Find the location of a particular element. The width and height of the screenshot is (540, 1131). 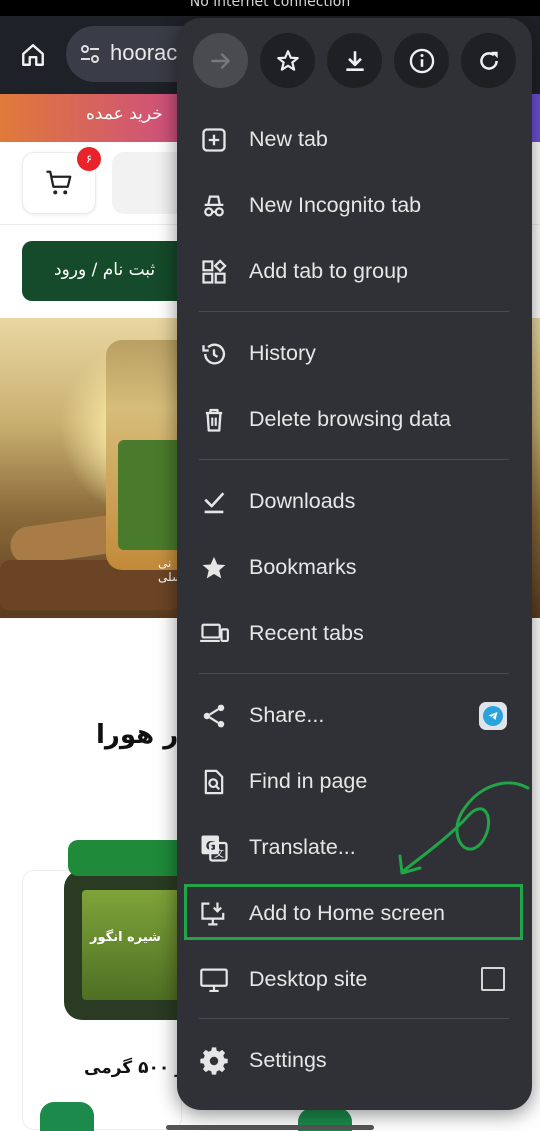

url-text: hoorac is located at coordinates (144, 52).